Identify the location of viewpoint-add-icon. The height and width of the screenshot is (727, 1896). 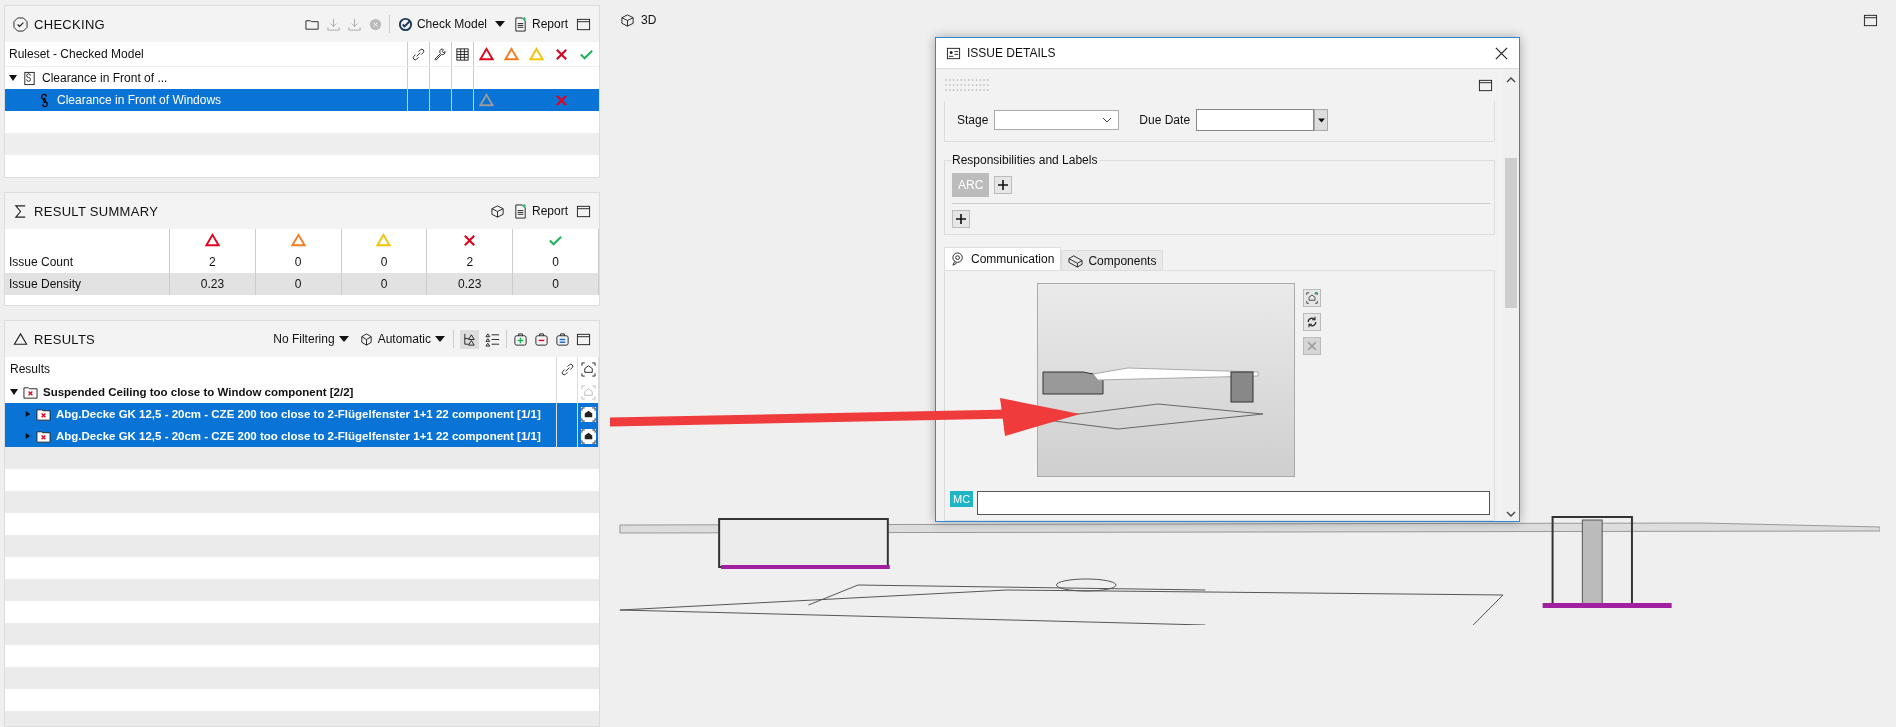
(1311, 298).